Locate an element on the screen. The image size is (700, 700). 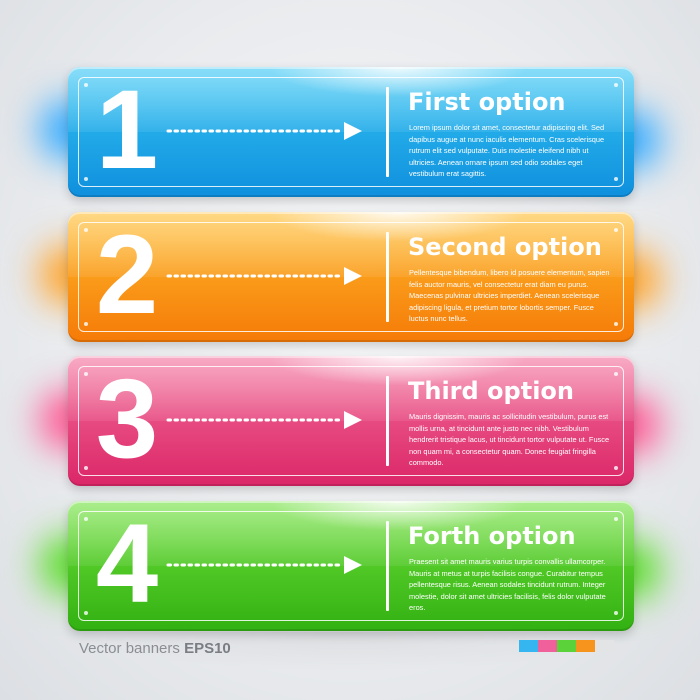
swatch-blue is located at coordinates (528, 646).